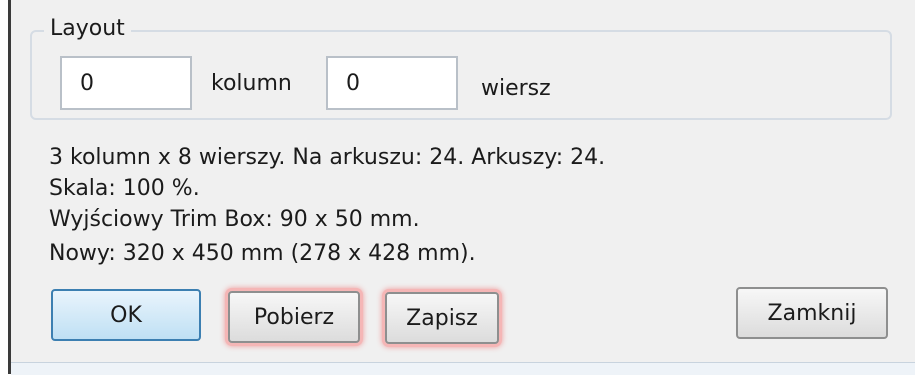 Image resolution: width=915 pixels, height=375 pixels. Describe the element at coordinates (294, 317) in the screenshot. I see `get-button: Pobierz` at that location.